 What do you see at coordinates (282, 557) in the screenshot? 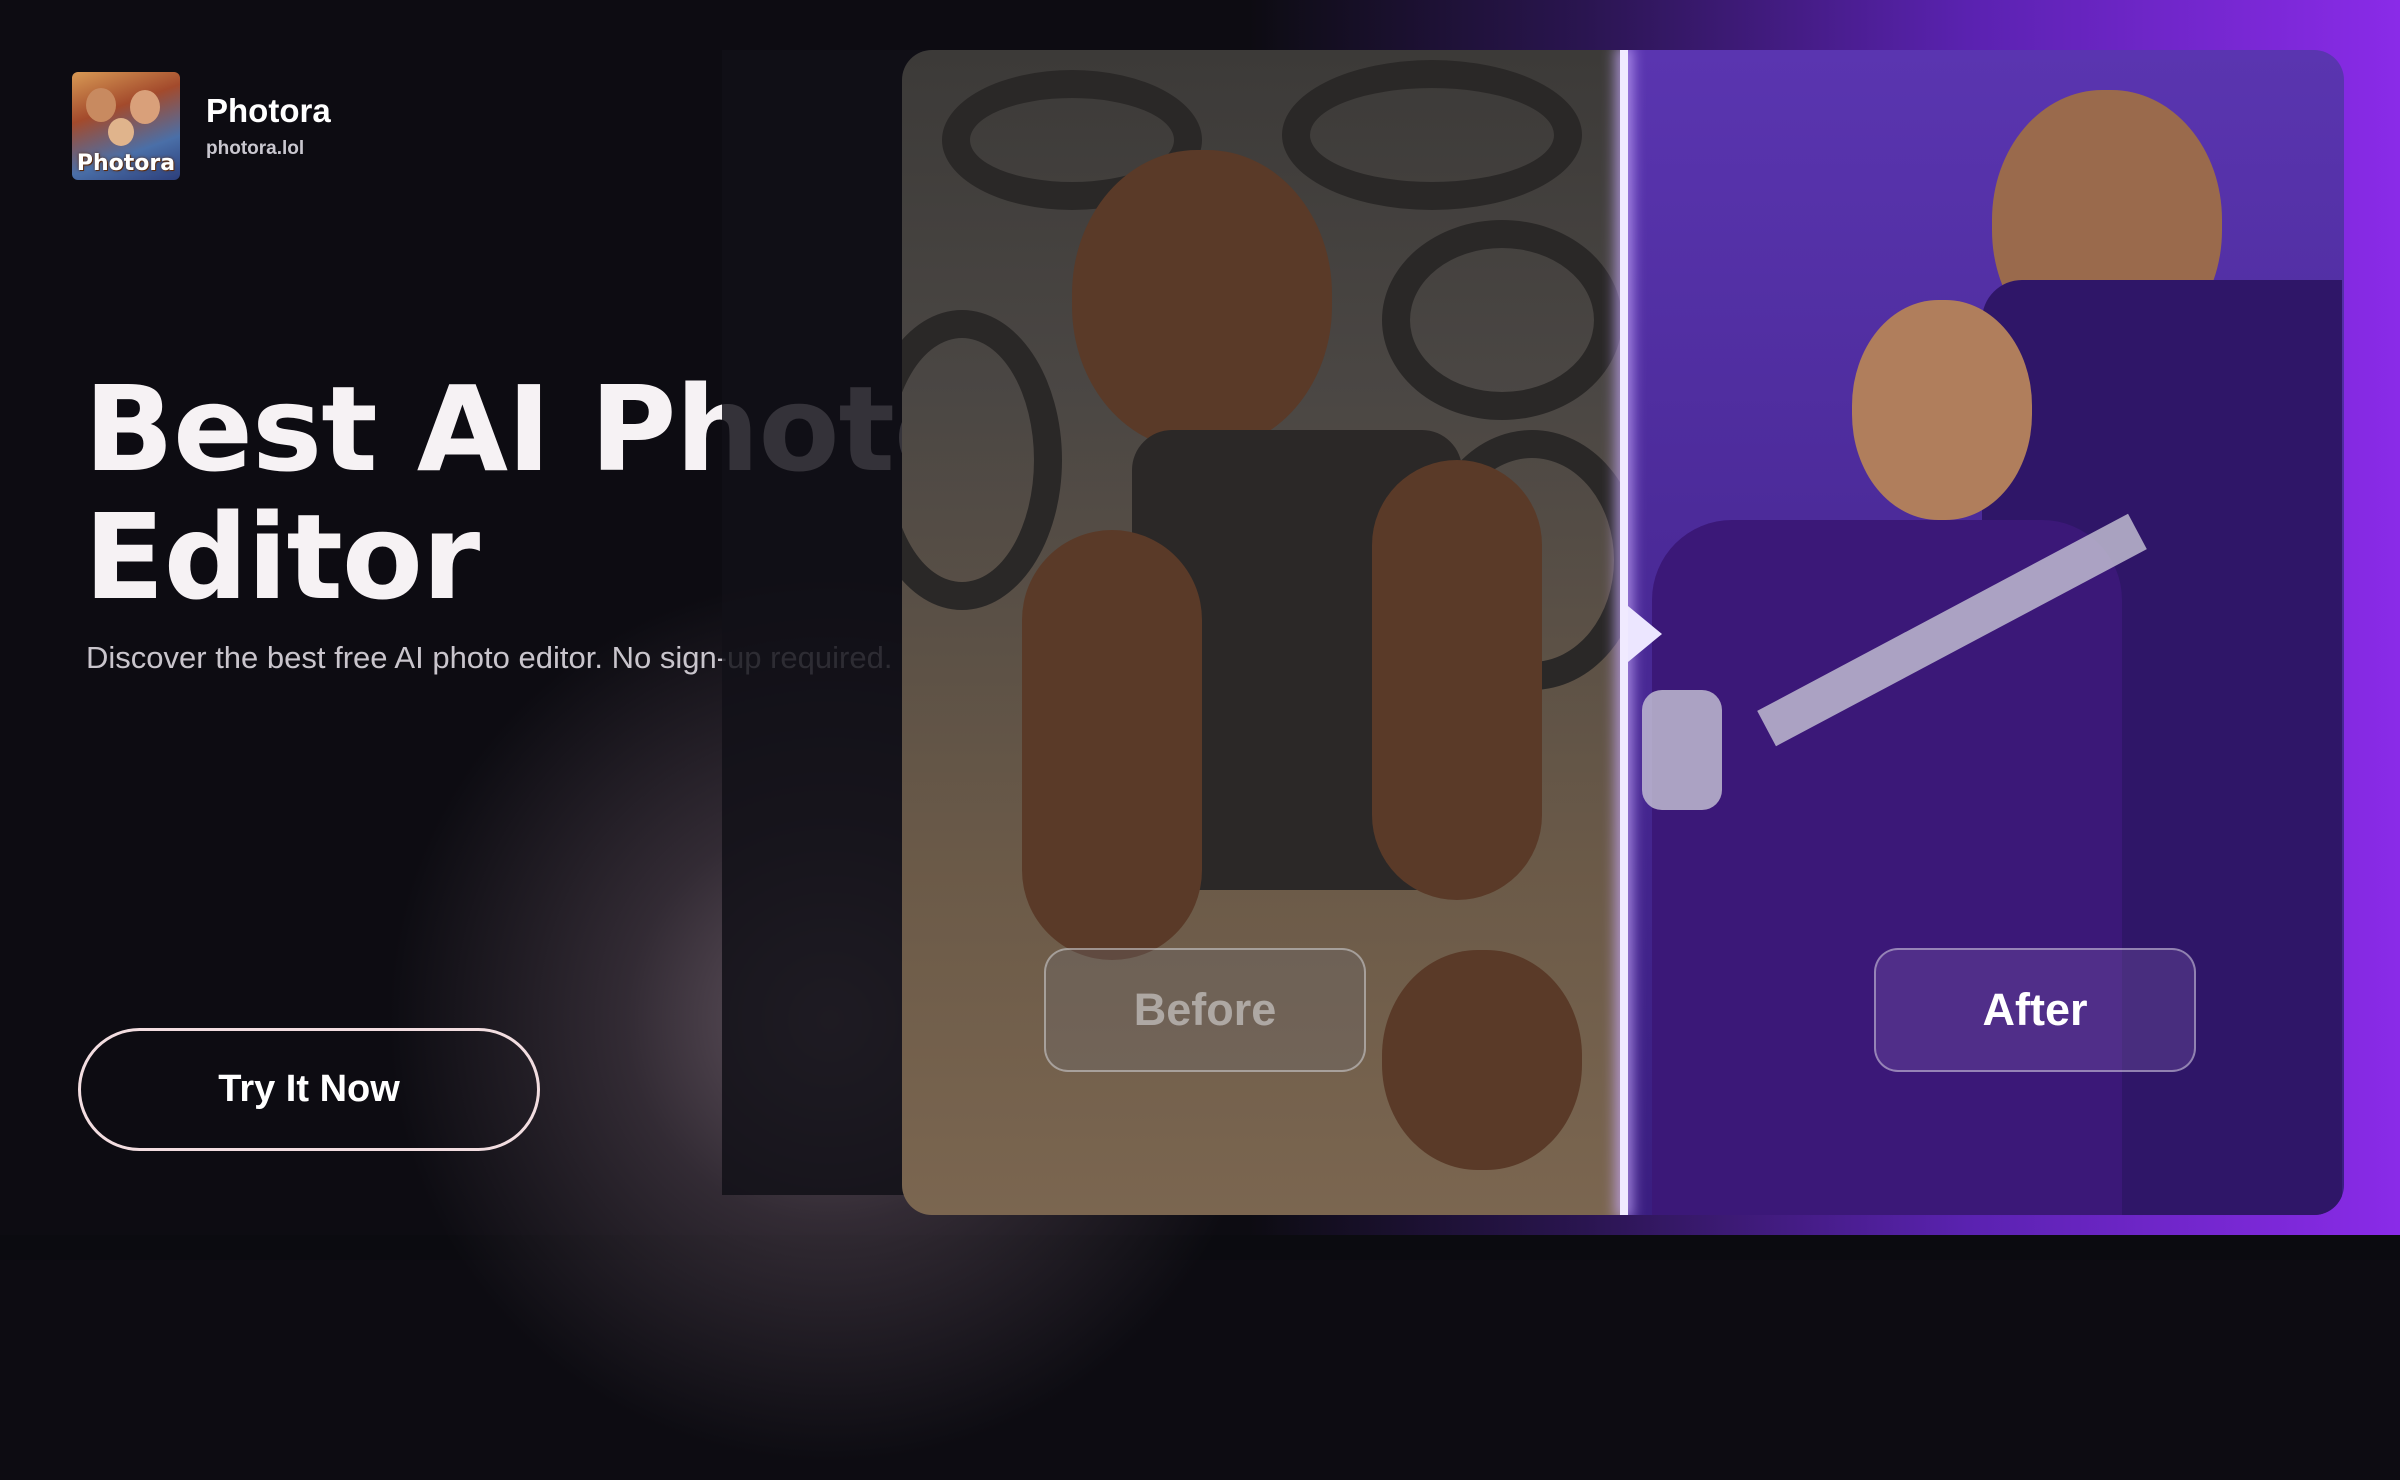
I see `title-line-2: Editor` at bounding box center [282, 557].